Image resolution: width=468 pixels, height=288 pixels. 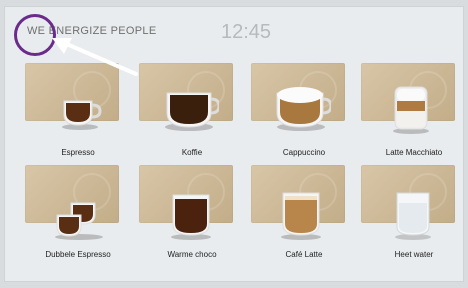 What do you see at coordinates (78, 254) in the screenshot?
I see `drink-label: Dubbele Espresso` at bounding box center [78, 254].